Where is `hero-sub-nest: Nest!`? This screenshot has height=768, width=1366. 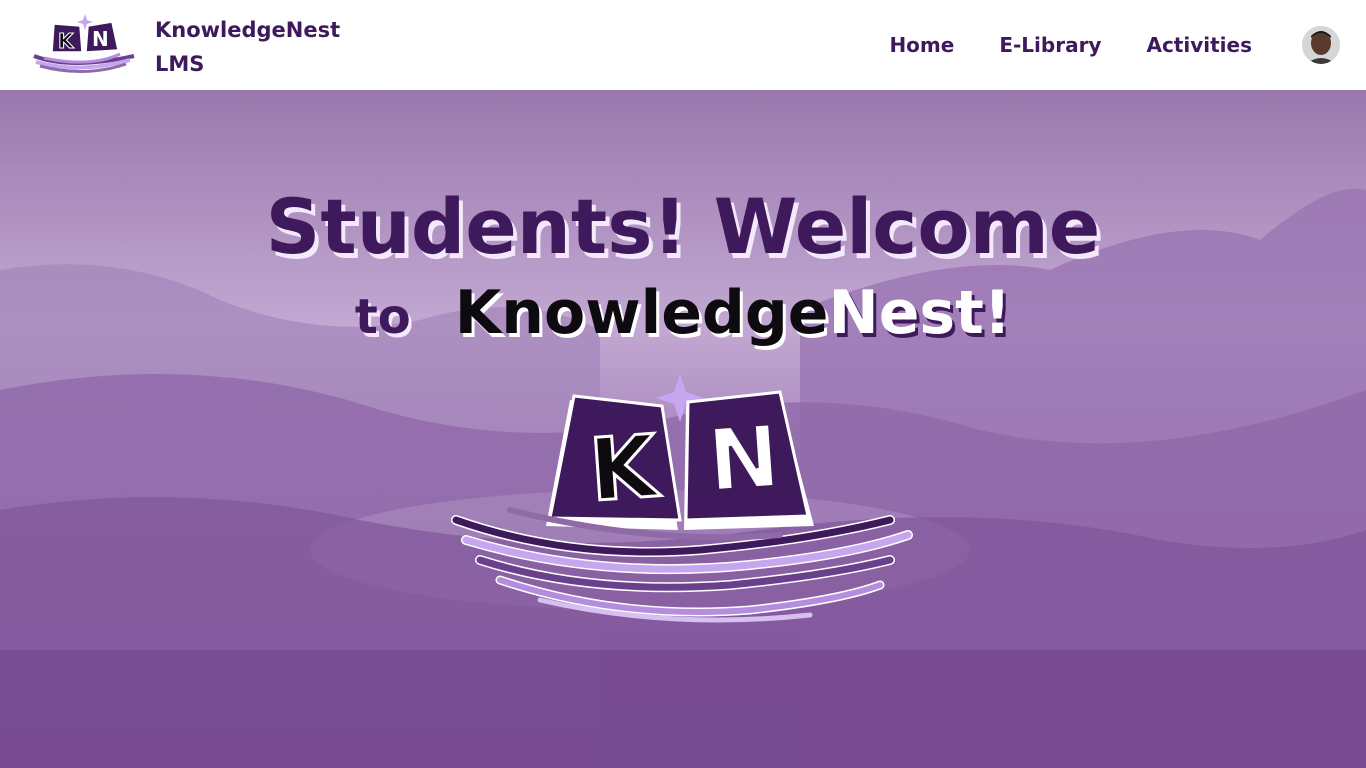 hero-sub-nest: Nest! is located at coordinates (920, 313).